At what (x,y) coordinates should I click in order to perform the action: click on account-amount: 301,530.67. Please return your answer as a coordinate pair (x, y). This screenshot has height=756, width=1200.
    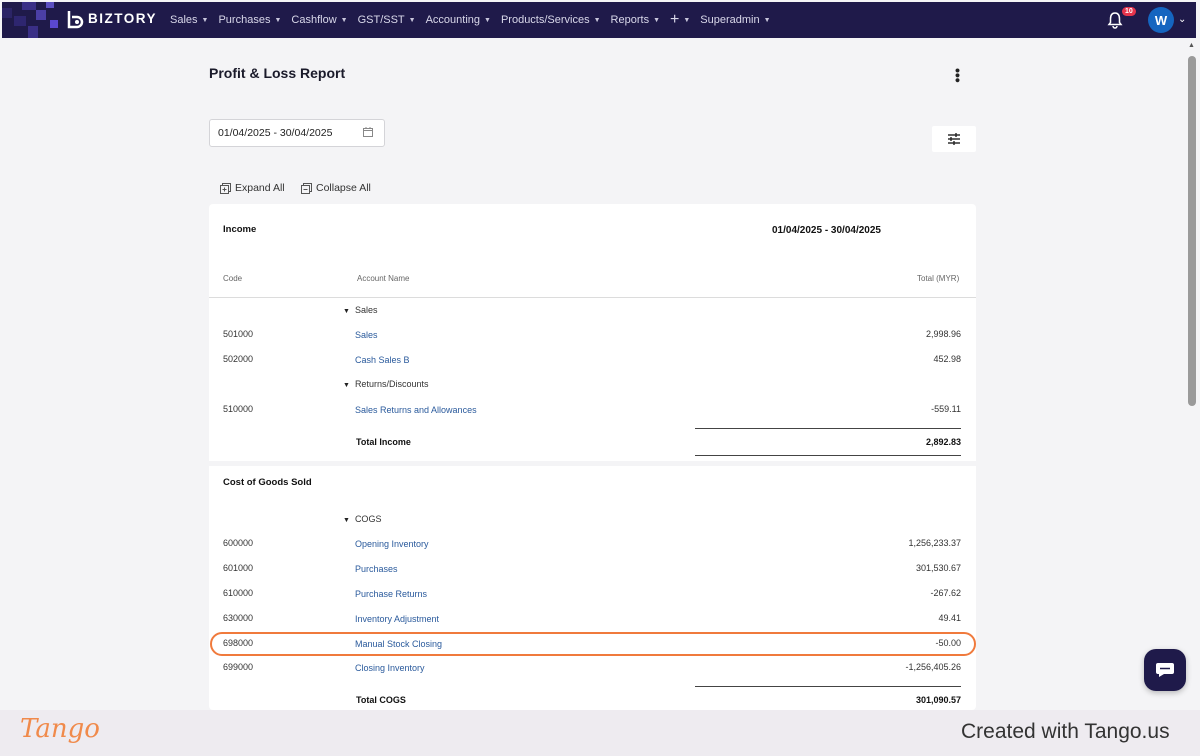
    Looking at the image, I should click on (938, 568).